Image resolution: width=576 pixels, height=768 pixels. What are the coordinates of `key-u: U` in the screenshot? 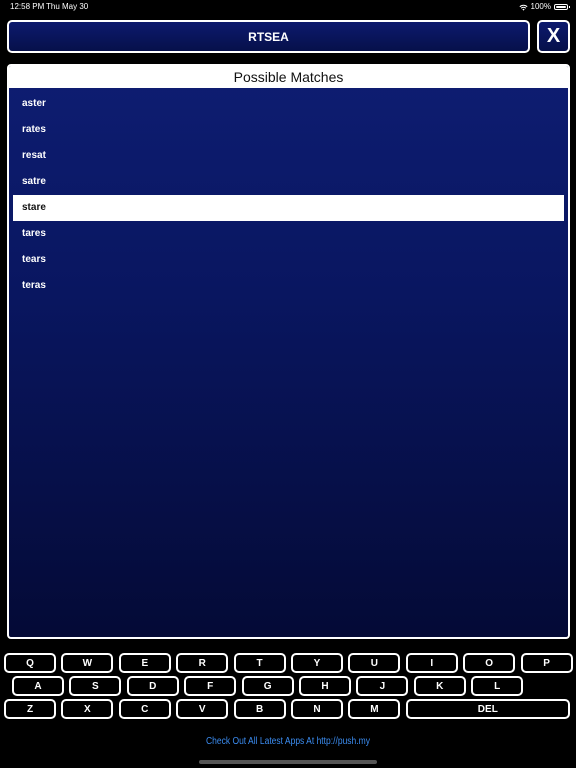 It's located at (374, 663).